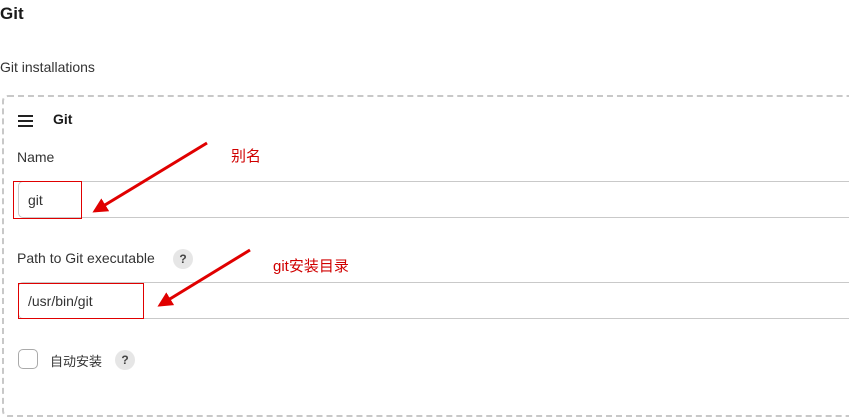 The height and width of the screenshot is (419, 849). Describe the element at coordinates (246, 156) in the screenshot. I see `alias-annotation: 别名` at that location.